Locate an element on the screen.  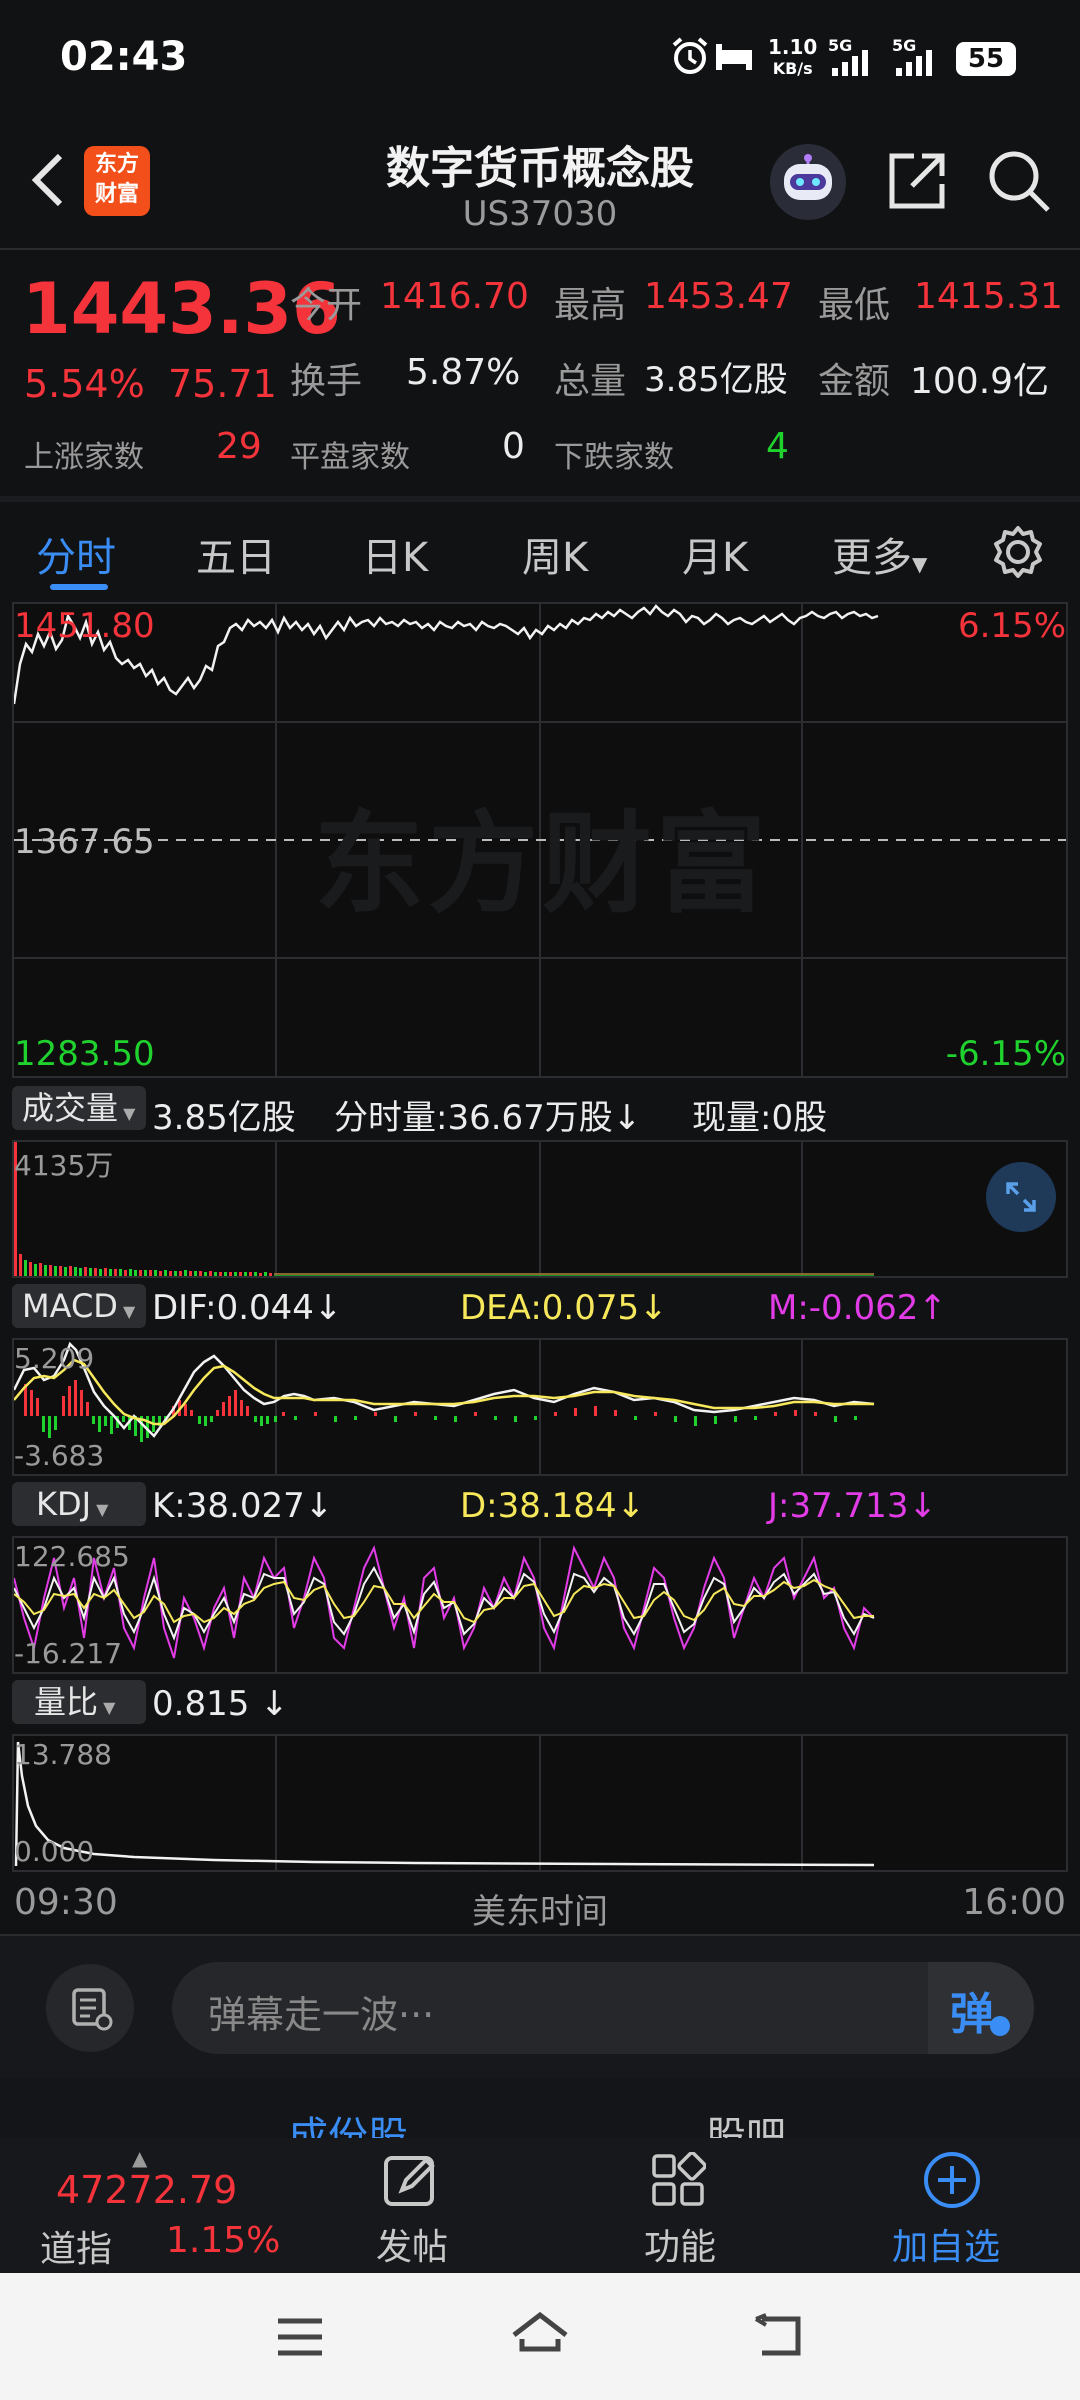
danmu-toggle-button: 弹 is located at coordinates (981, 2008).